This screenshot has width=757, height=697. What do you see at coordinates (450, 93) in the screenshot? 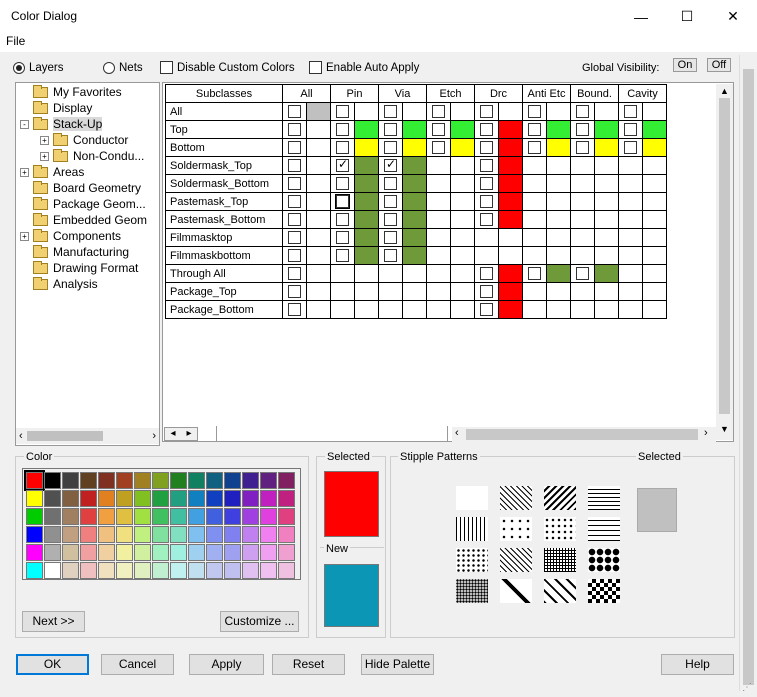
I see `grid-column-header: Etch` at bounding box center [450, 93].